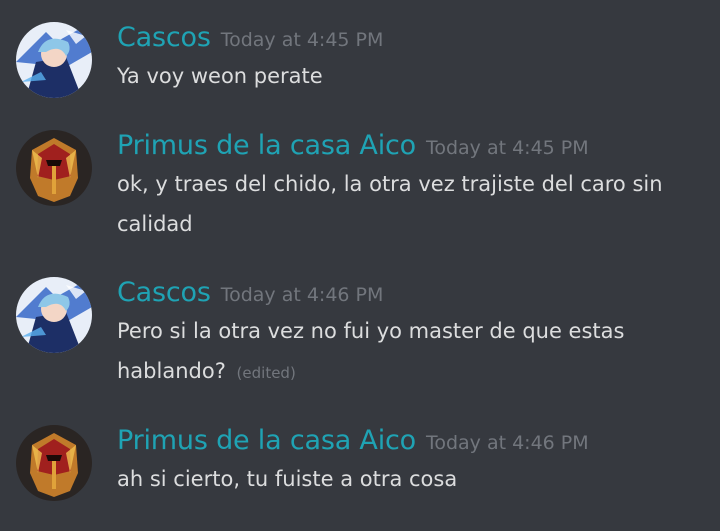 The width and height of the screenshot is (720, 531). I want to click on message-text: Ya voy weon perate, so click(407, 76).